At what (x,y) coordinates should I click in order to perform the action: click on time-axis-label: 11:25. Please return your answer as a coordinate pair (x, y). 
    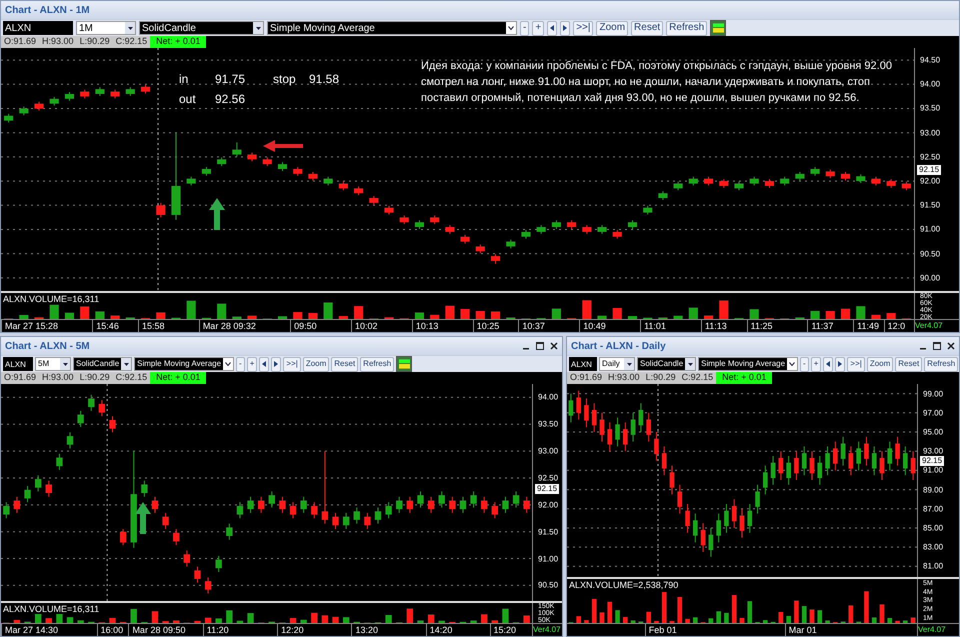
    Looking at the image, I should click on (759, 326).